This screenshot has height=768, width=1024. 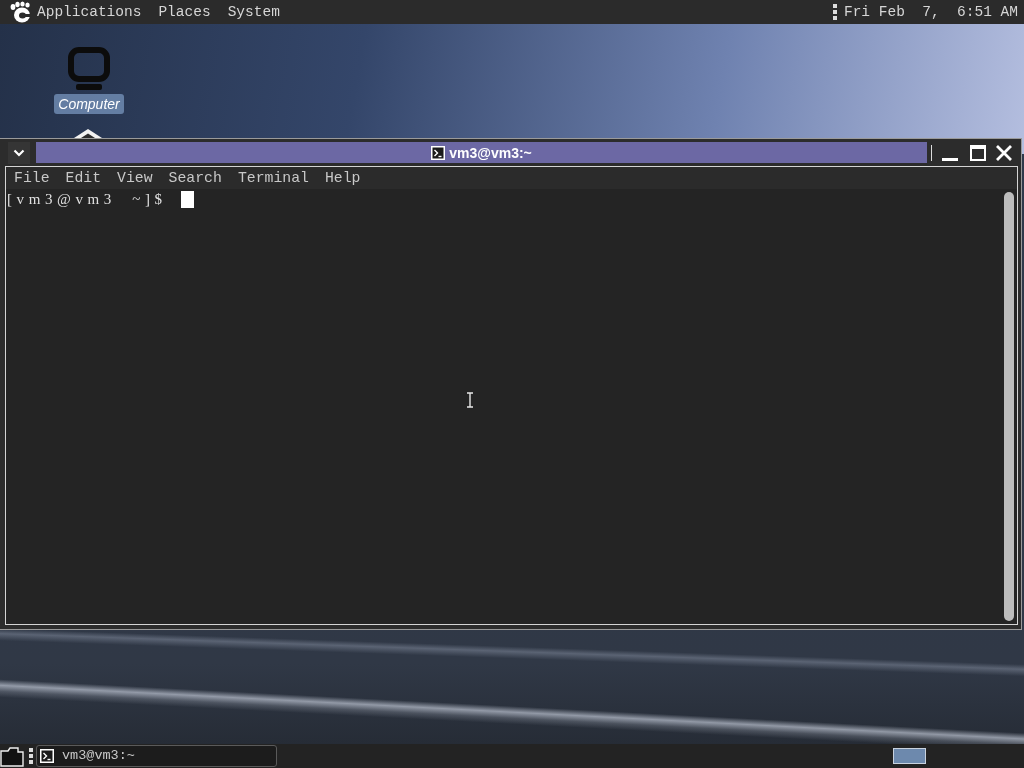 What do you see at coordinates (930, 12) in the screenshot?
I see `clock: Fri Feb 7, 6:51 AM` at bounding box center [930, 12].